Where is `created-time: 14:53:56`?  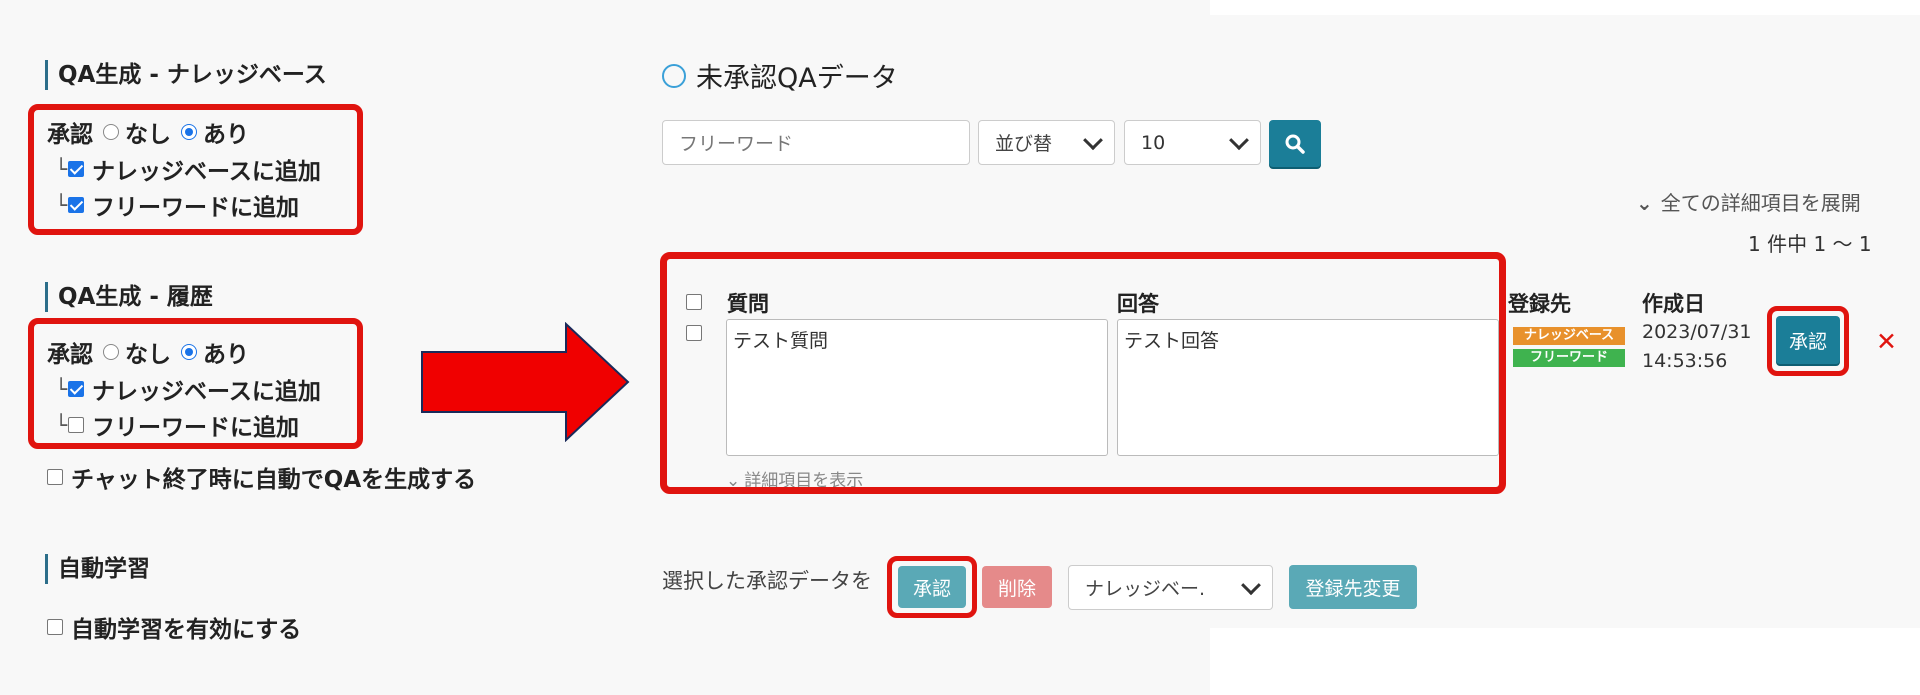 created-time: 14:53:56 is located at coordinates (1685, 361).